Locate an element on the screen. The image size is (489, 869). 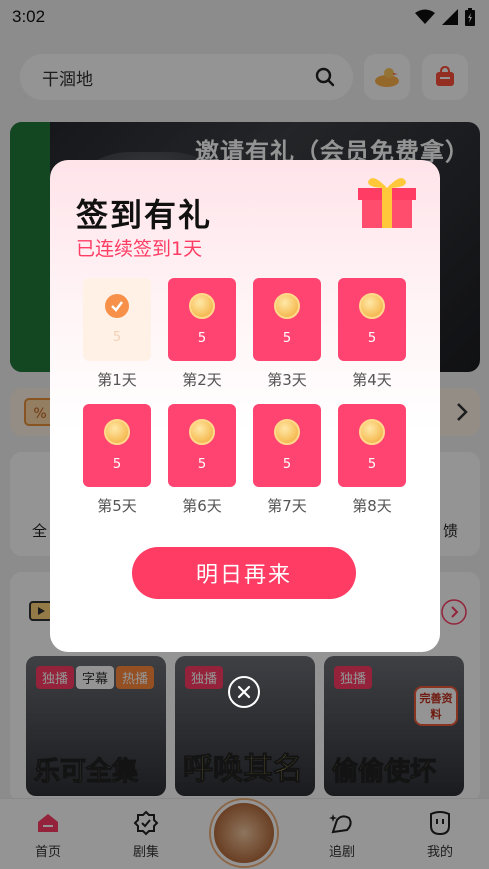
modal-subtitle: 已连续签到1天 is located at coordinates (139, 249).